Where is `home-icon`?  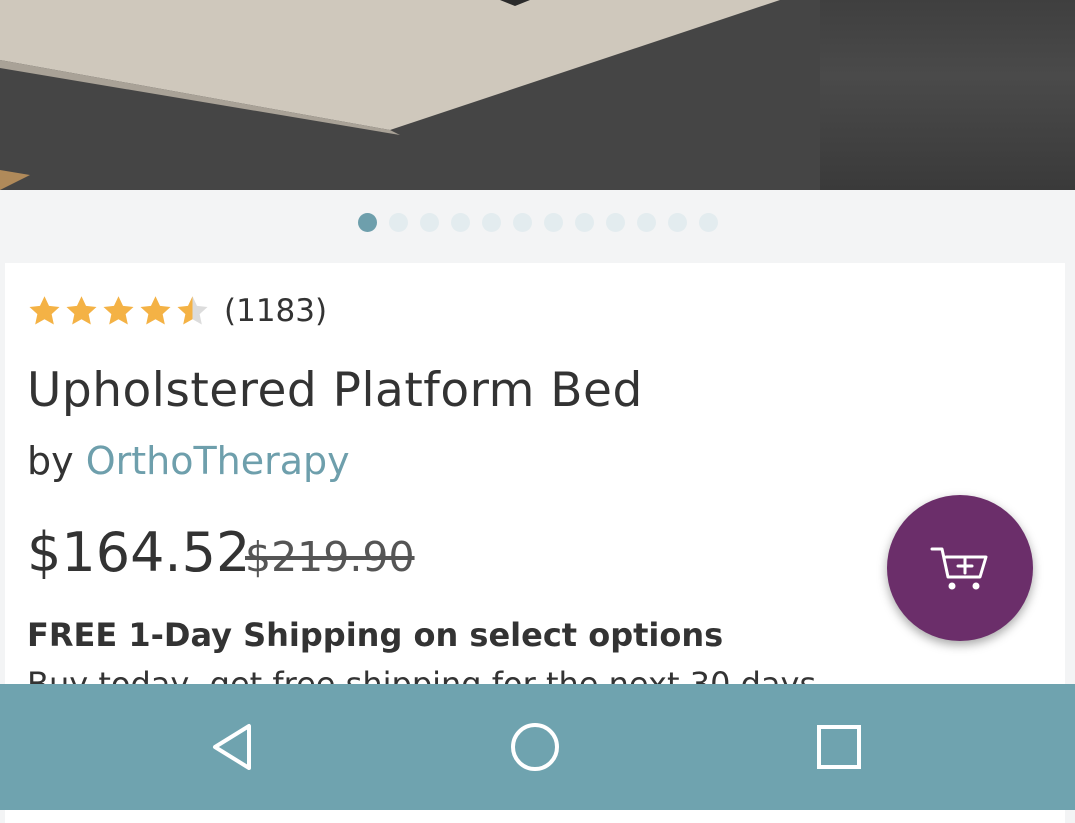 home-icon is located at coordinates (535, 747).